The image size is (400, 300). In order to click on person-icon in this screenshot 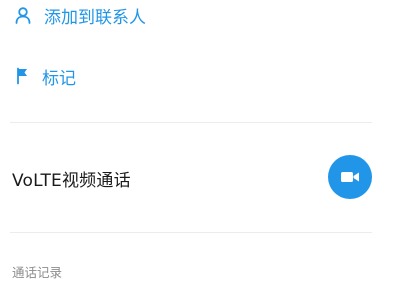, I will do `click(23, 15)`.